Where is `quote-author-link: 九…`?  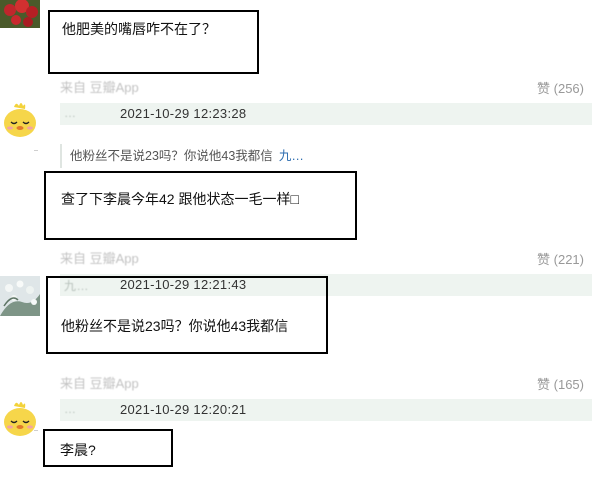
quote-author-link: 九… is located at coordinates (291, 156).